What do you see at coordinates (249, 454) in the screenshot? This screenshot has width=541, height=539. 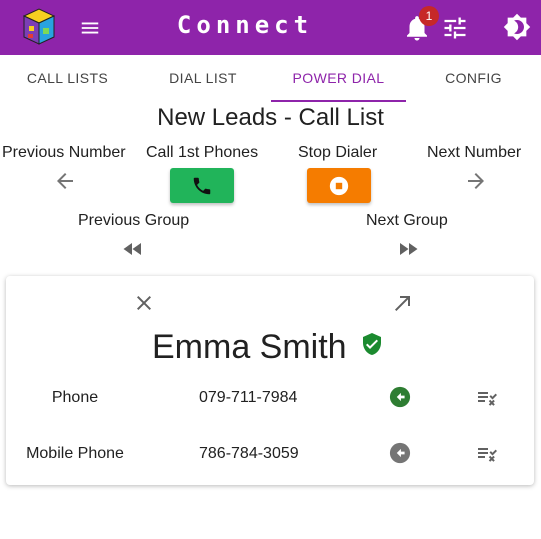 I see `mobile-phone-row-number: 786-784-3059` at bounding box center [249, 454].